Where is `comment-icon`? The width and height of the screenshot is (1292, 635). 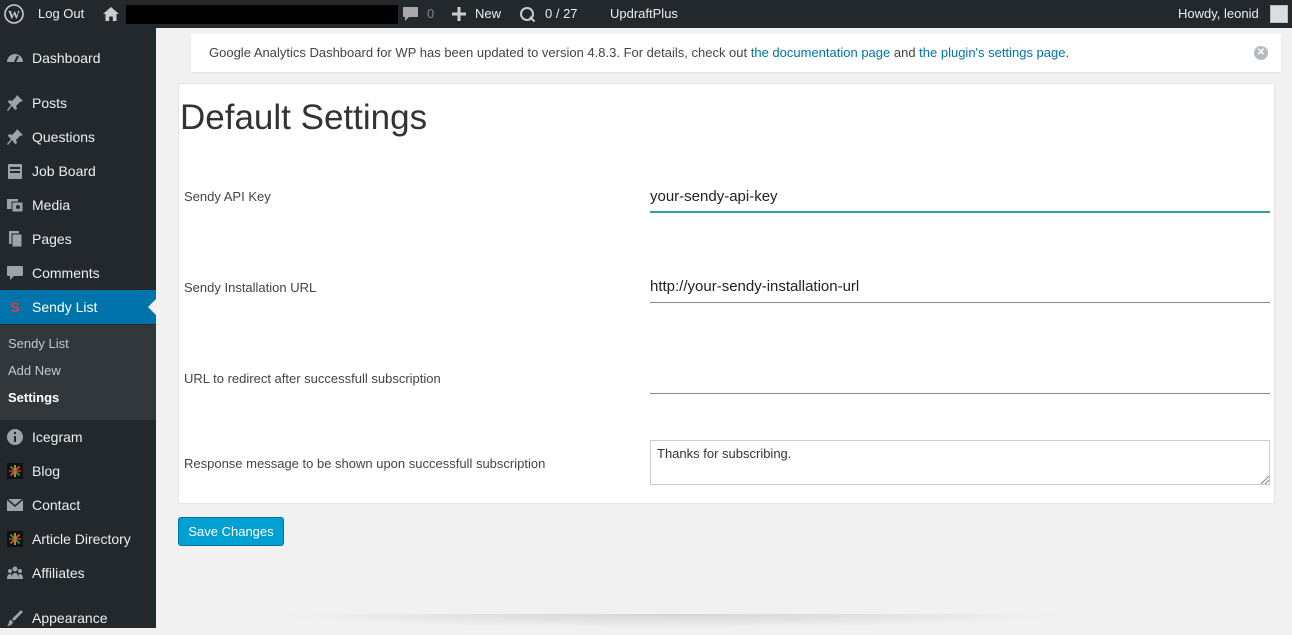
comment-icon is located at coordinates (15, 273).